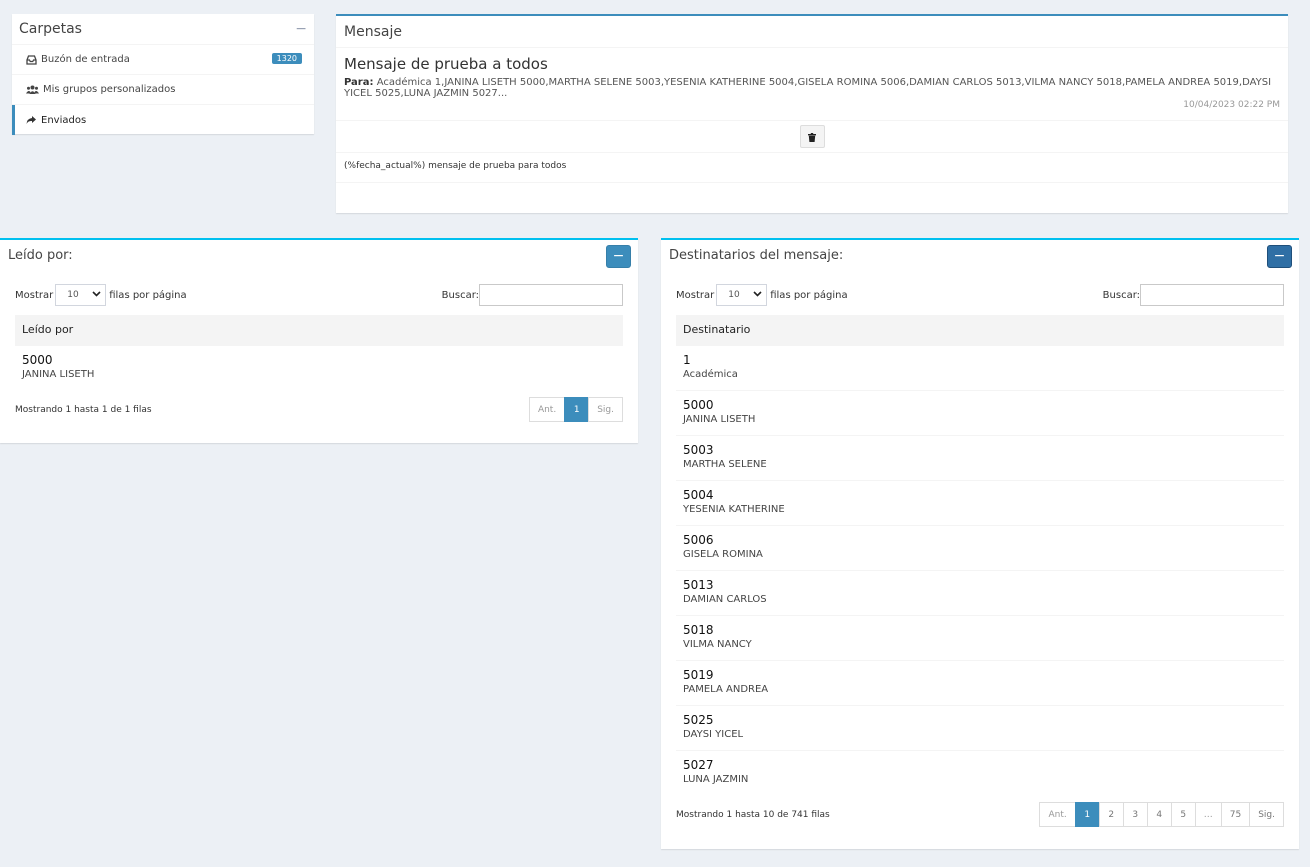  Describe the element at coordinates (980, 367) in the screenshot. I see `table-row: 1 Académica` at that location.